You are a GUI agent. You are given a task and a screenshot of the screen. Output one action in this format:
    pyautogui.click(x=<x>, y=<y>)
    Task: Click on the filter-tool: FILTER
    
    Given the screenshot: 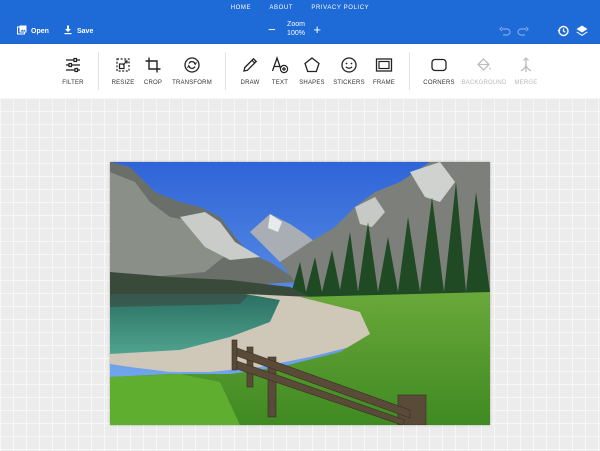 What is the action you would take?
    pyautogui.click(x=73, y=71)
    